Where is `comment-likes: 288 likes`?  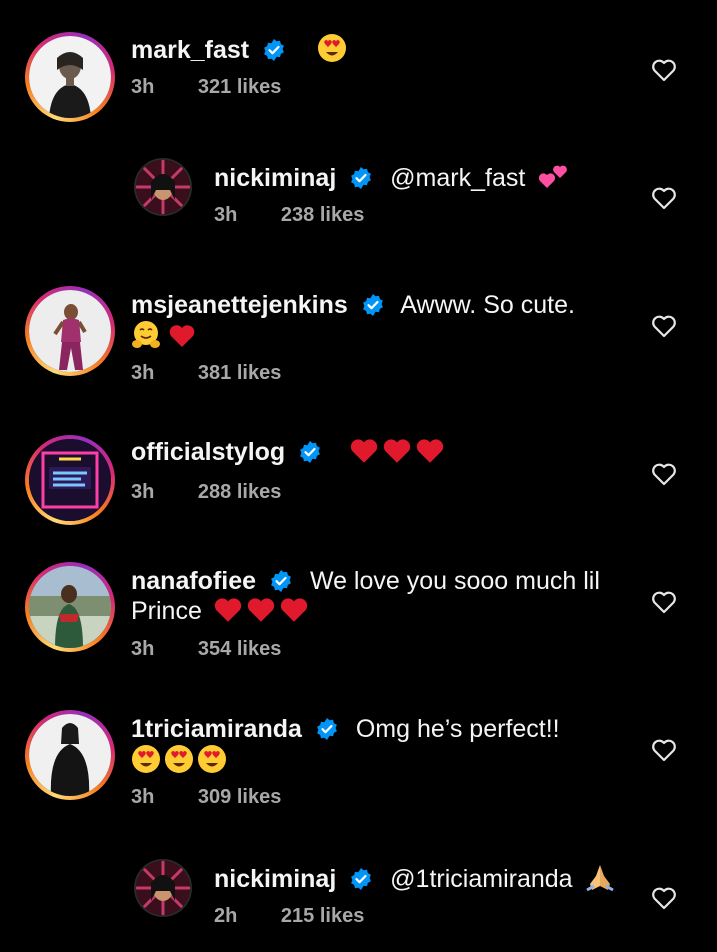 comment-likes: 288 likes is located at coordinates (239, 492).